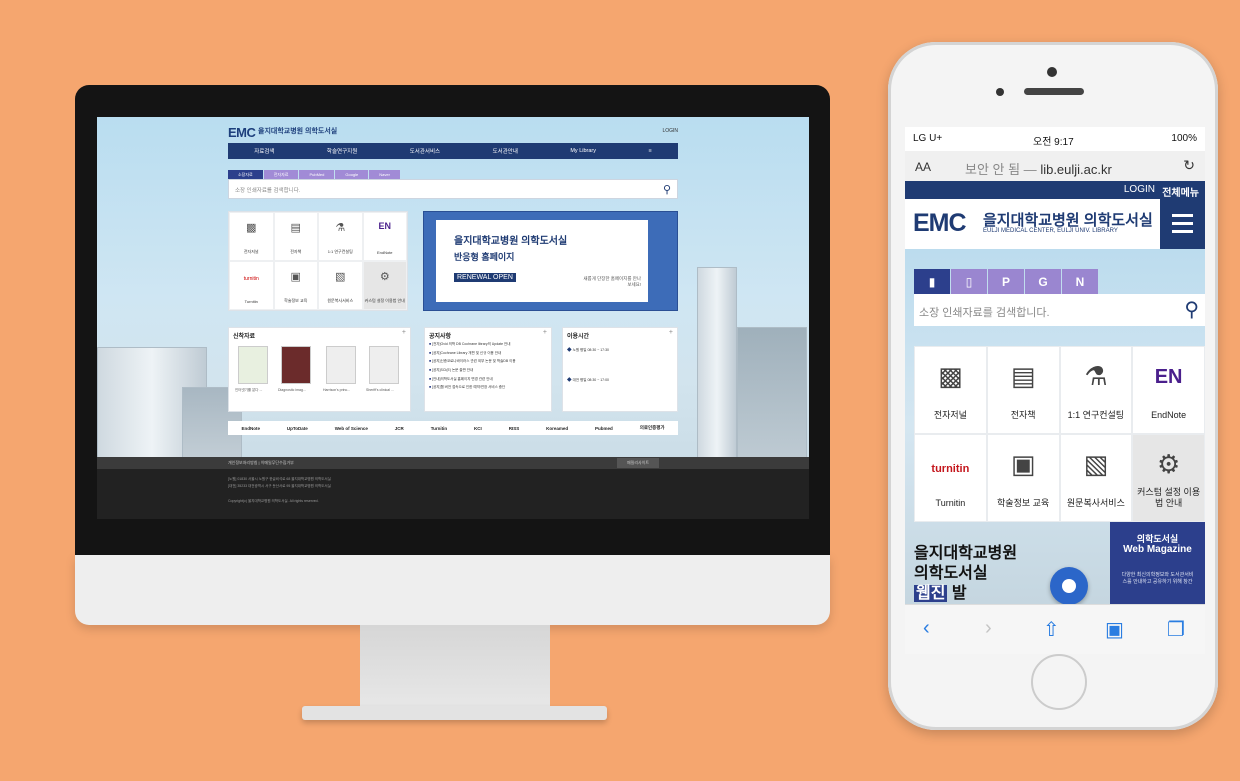 The width and height of the screenshot is (1240, 781). Describe the element at coordinates (638, 463) in the screenshot. I see `family-site-select: 패밀리사이트` at that location.